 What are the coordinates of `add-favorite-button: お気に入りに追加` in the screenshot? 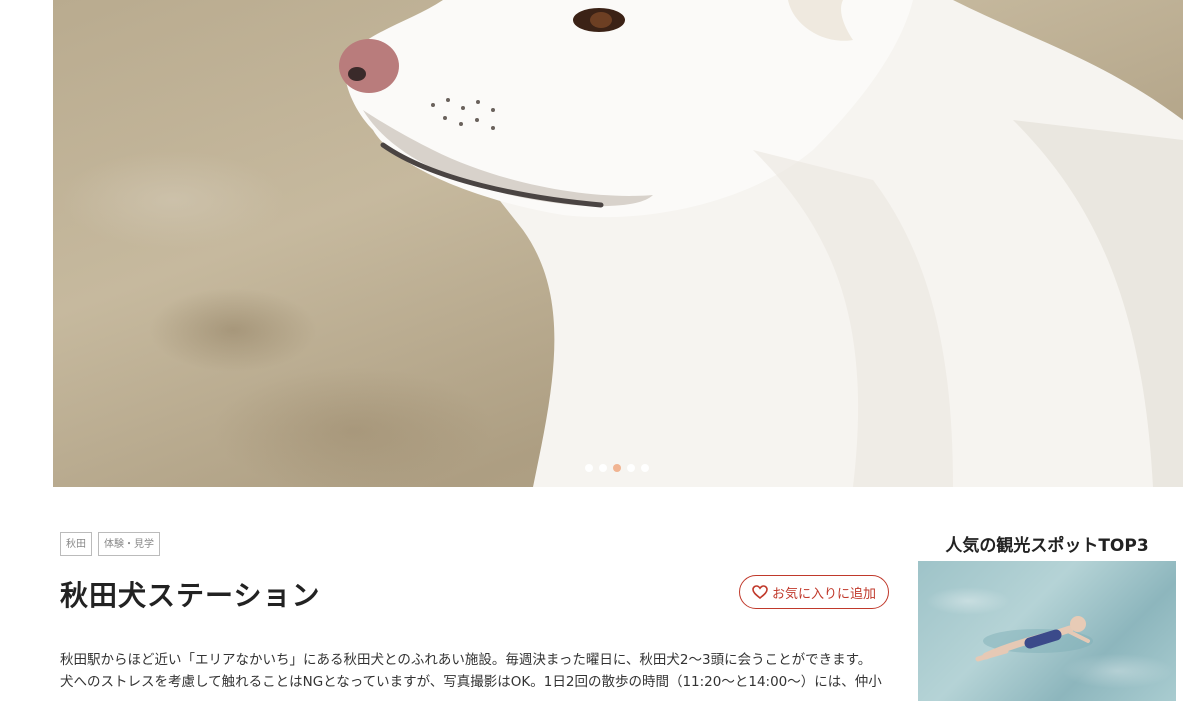 It's located at (814, 592).